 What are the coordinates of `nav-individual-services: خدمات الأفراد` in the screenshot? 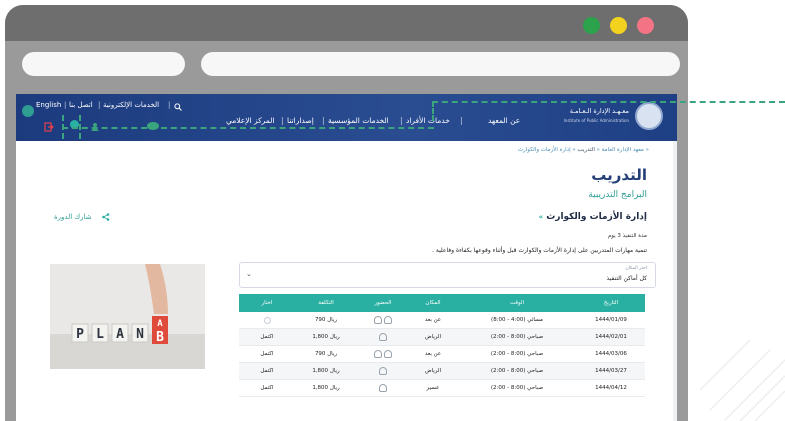 It's located at (428, 120).